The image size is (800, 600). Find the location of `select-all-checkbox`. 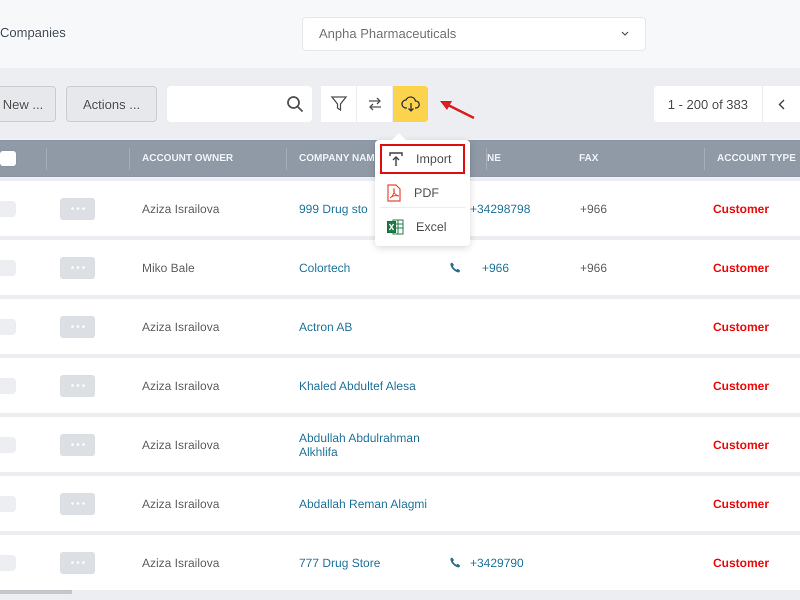

select-all-checkbox is located at coordinates (8, 158).